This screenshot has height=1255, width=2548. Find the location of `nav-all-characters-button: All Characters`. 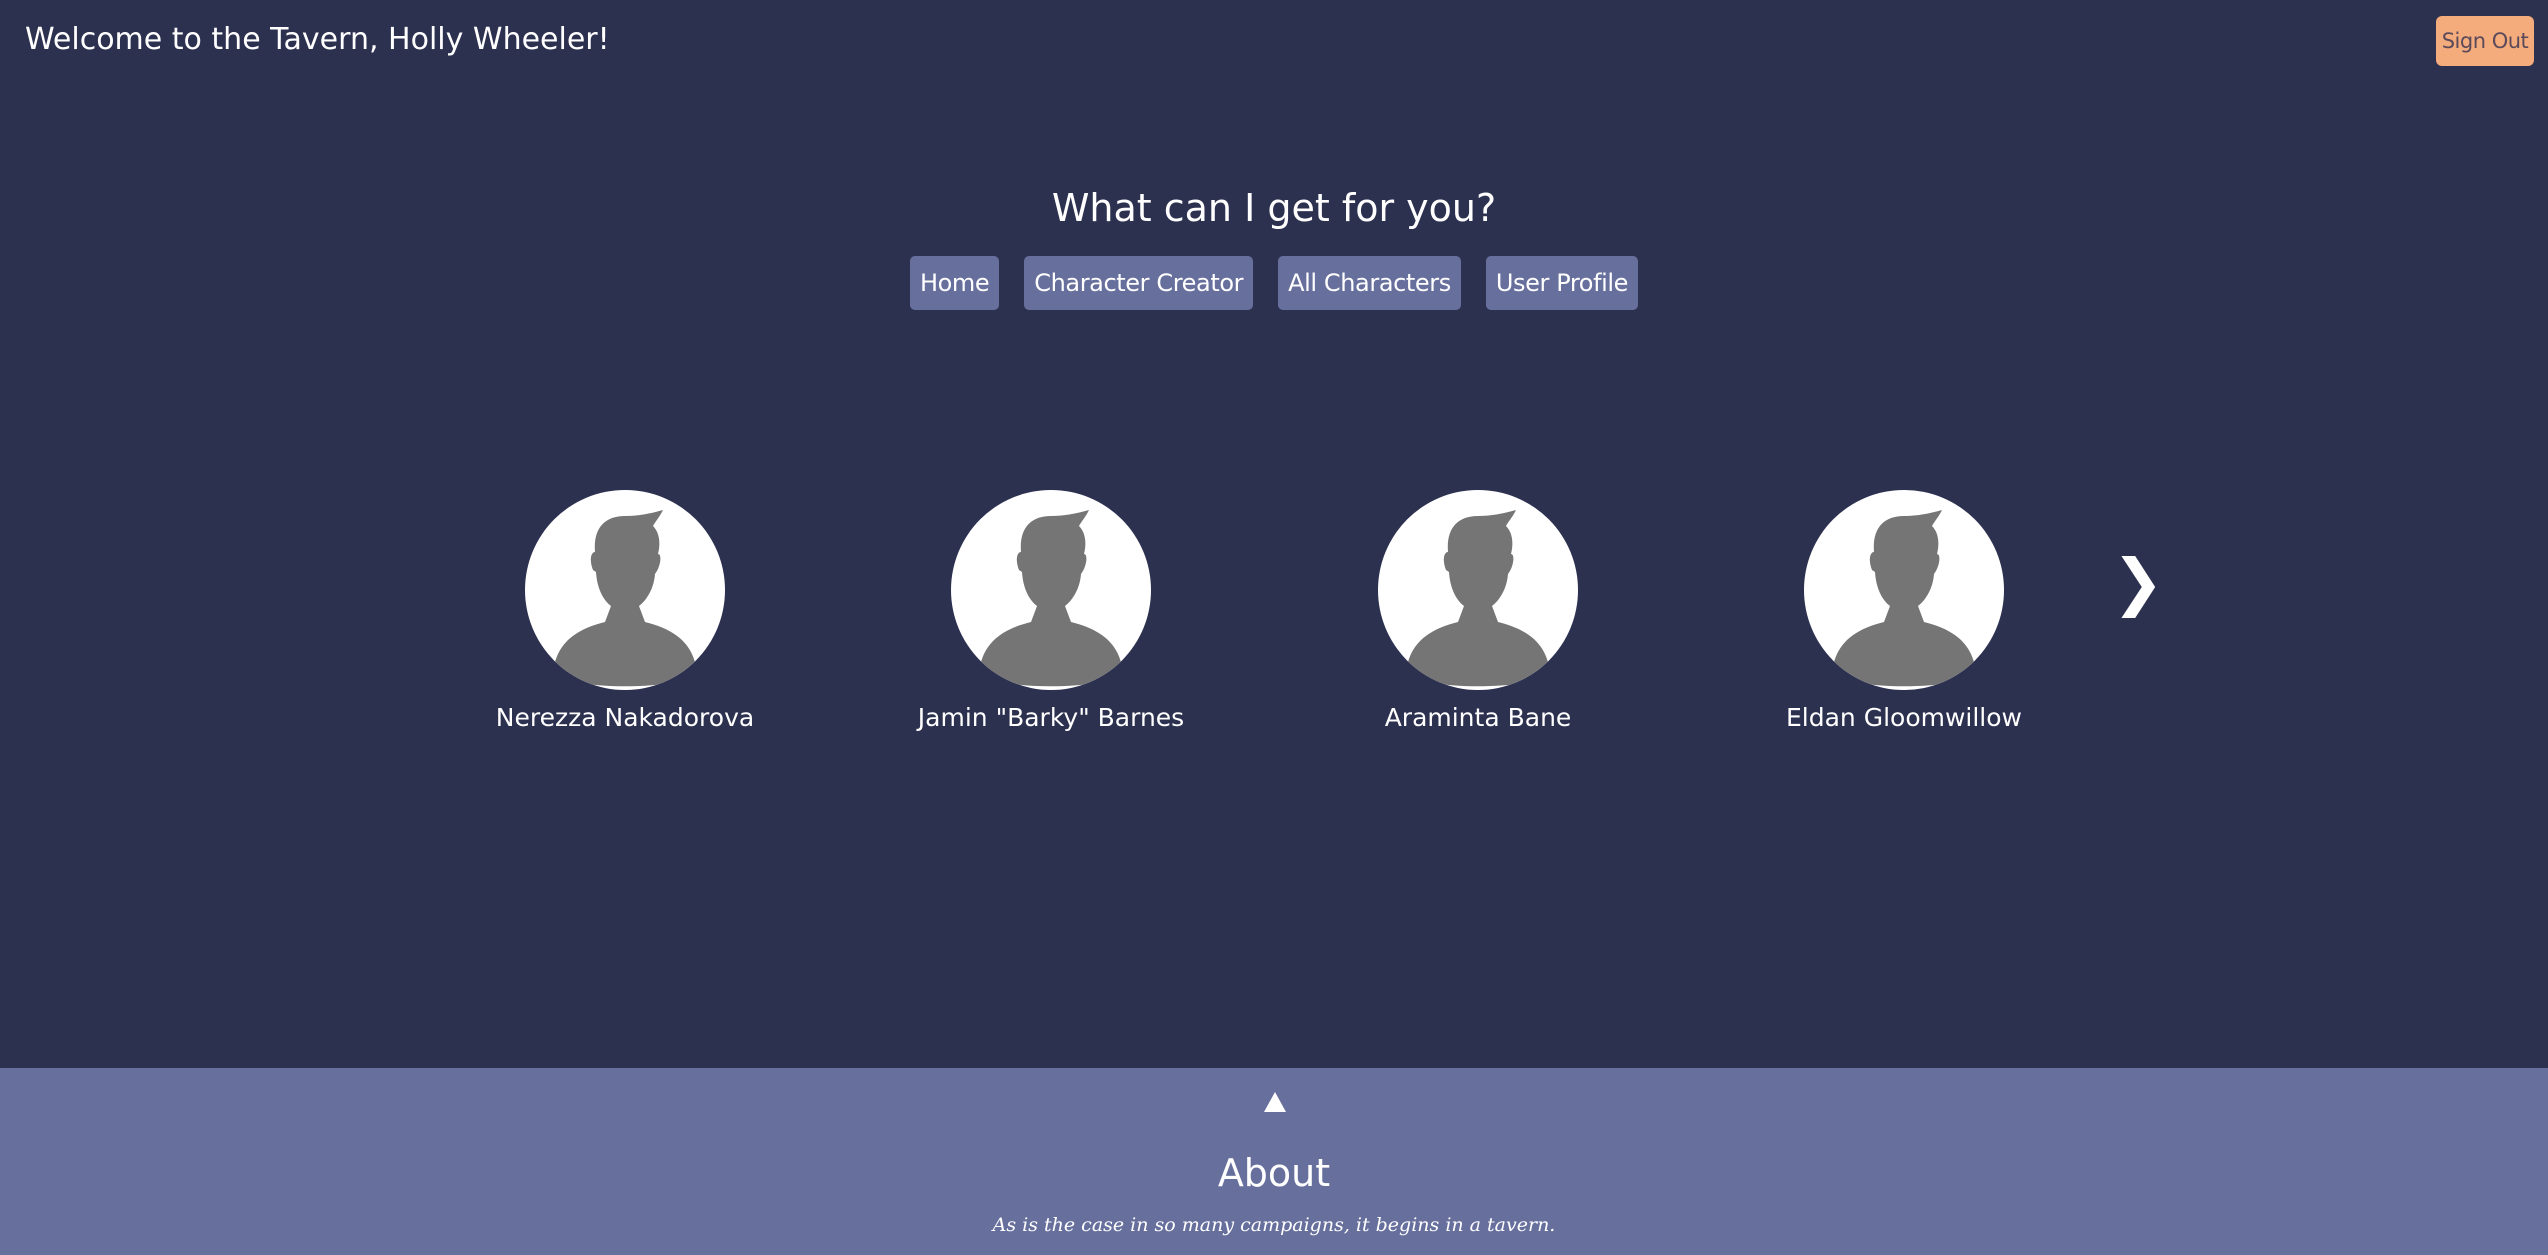

nav-all-characters-button: All Characters is located at coordinates (1369, 283).